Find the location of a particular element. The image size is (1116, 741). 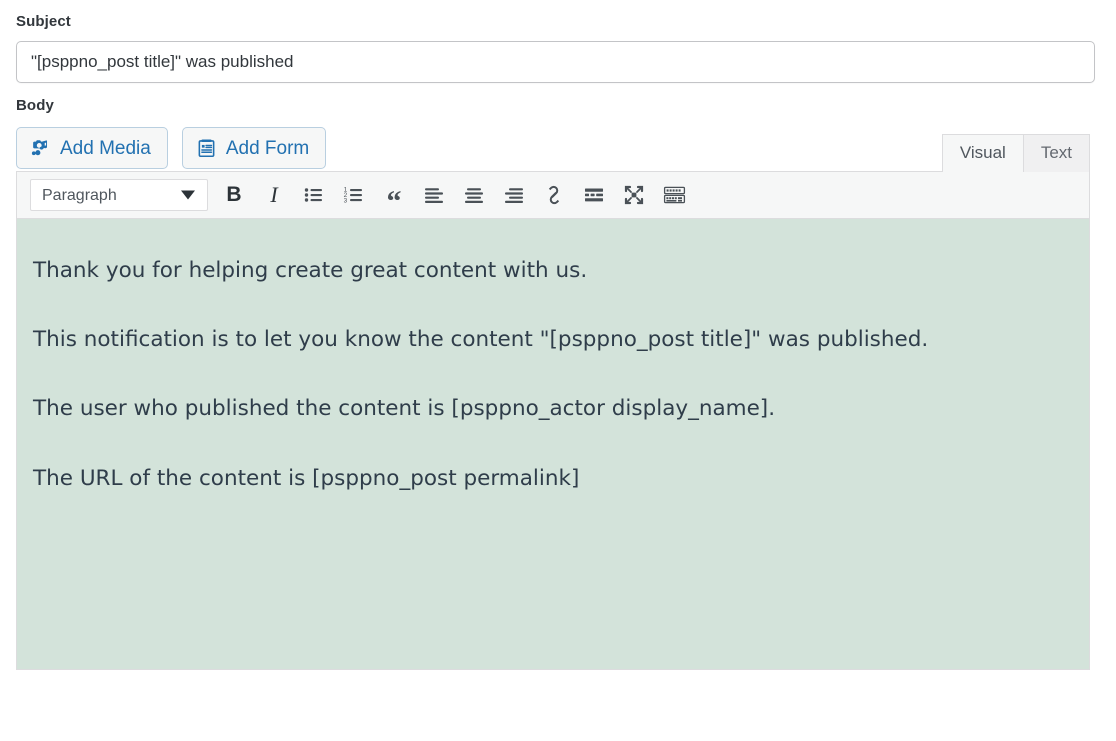

subject-field-group: Subject is located at coordinates (558, 41).